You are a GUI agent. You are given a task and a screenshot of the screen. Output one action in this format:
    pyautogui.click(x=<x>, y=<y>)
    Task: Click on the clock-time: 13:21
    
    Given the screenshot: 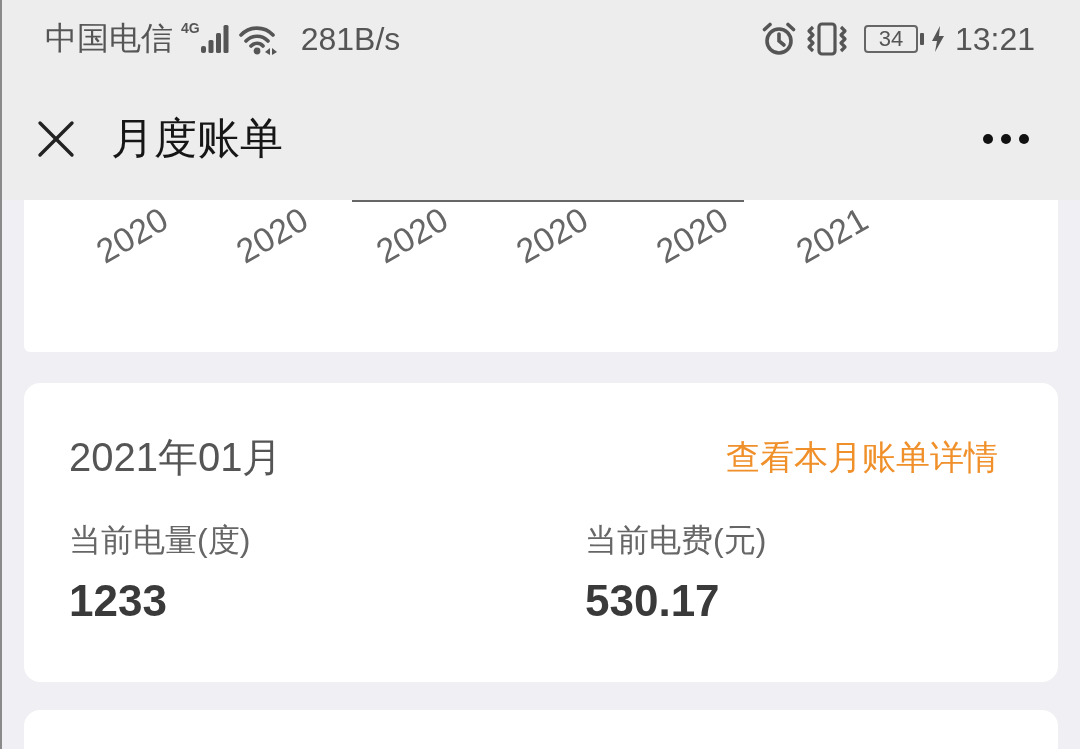 What is the action you would take?
    pyautogui.click(x=994, y=39)
    